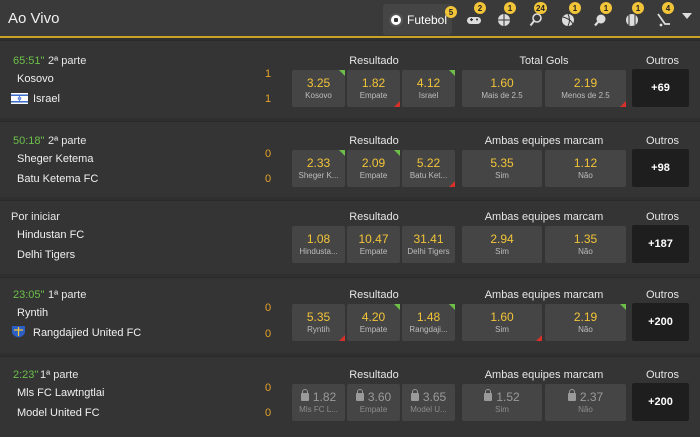  I want to click on odd-button: 3.25 Kosovo, so click(318, 88).